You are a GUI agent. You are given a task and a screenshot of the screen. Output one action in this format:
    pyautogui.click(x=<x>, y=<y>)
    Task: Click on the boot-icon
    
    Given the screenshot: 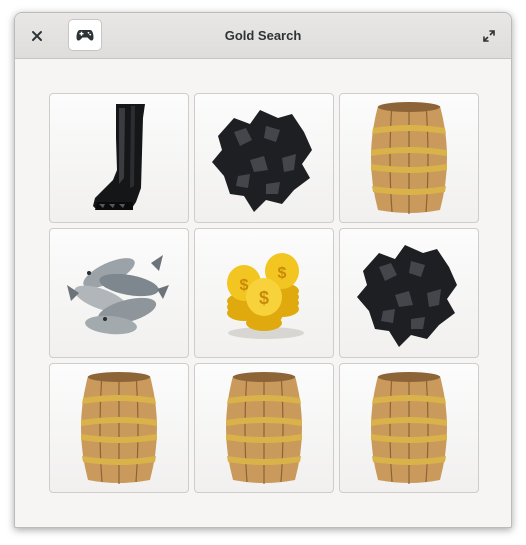 What is the action you would take?
    pyautogui.click(x=119, y=157)
    